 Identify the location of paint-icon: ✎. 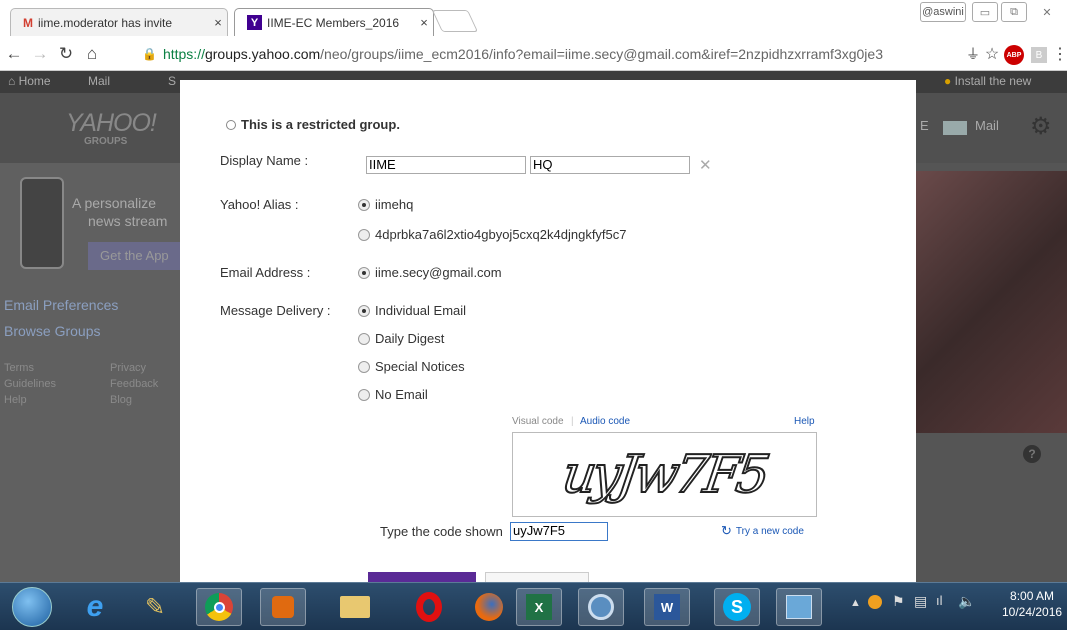
(155, 607).